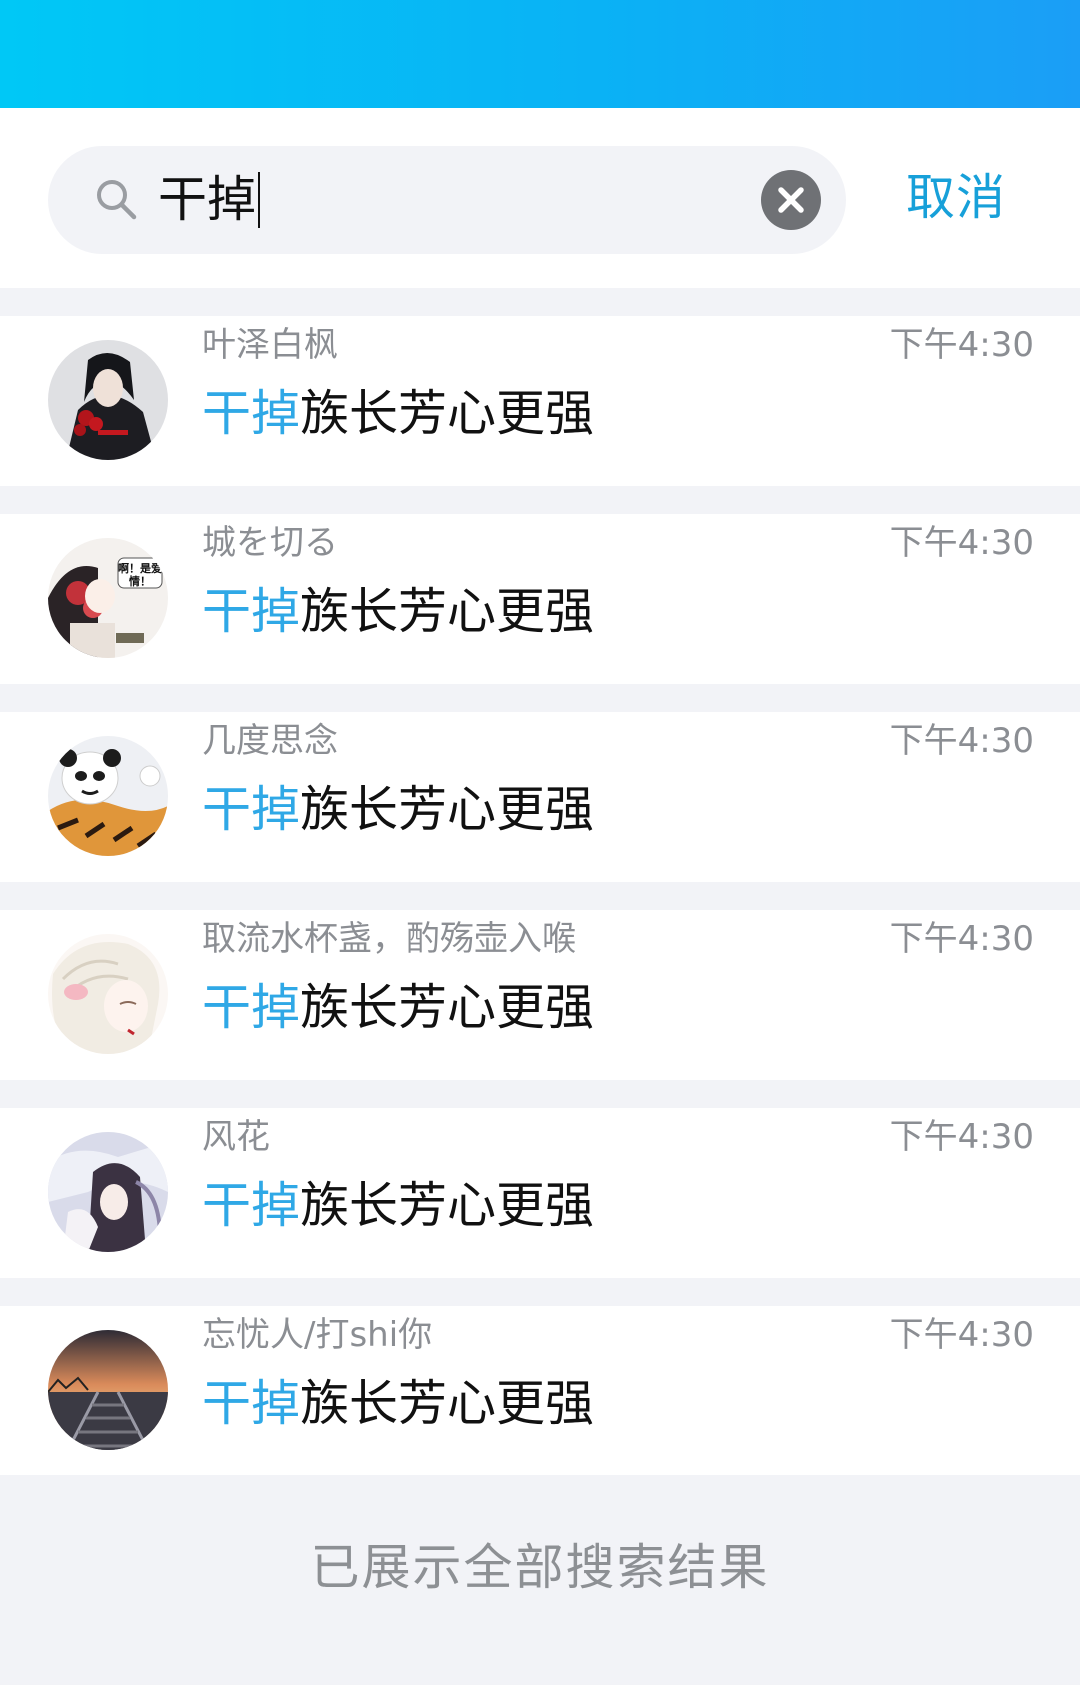 The height and width of the screenshot is (1685, 1080). Describe the element at coordinates (389, 939) in the screenshot. I see `contact-name: 取流水杯盏，酌殇壶入喉` at that location.